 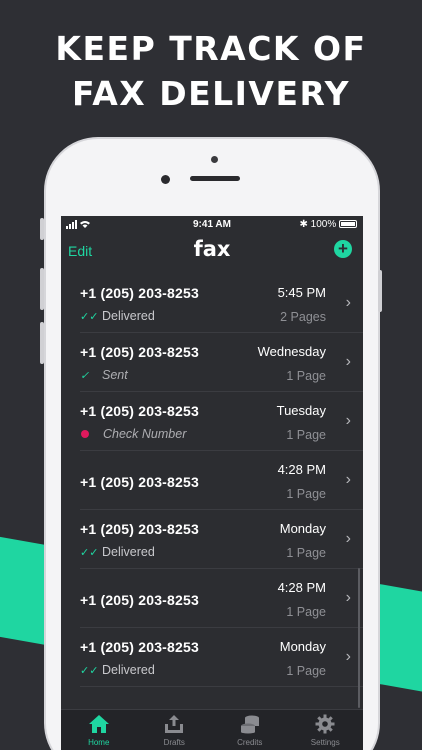 What do you see at coordinates (42, 229) in the screenshot?
I see `mute-switch` at bounding box center [42, 229].